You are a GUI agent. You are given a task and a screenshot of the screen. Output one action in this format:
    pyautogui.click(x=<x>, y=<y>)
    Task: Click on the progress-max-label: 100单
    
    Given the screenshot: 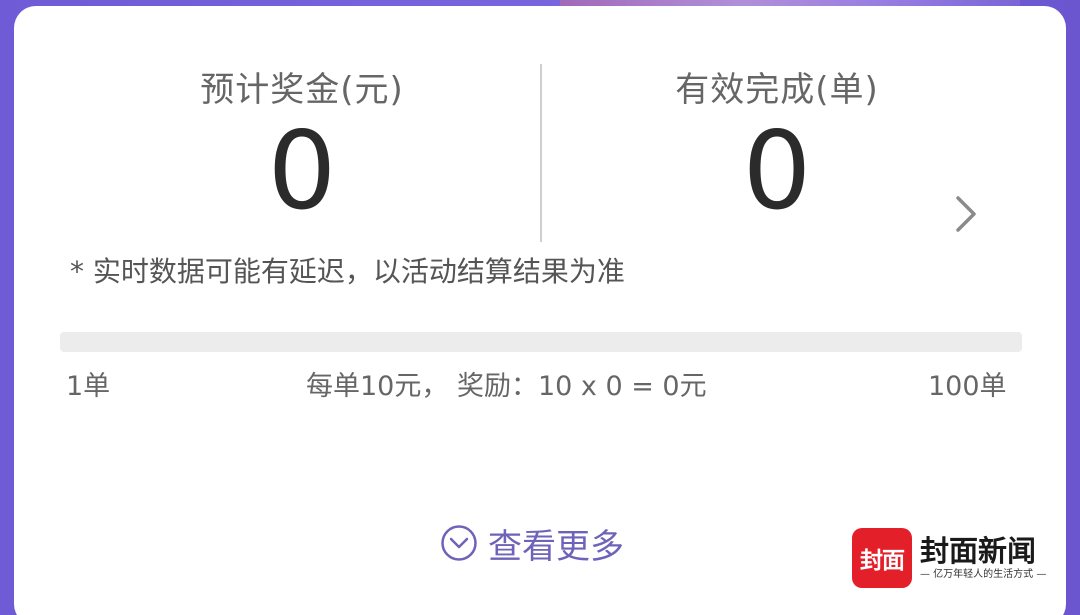 What is the action you would take?
    pyautogui.click(x=967, y=386)
    